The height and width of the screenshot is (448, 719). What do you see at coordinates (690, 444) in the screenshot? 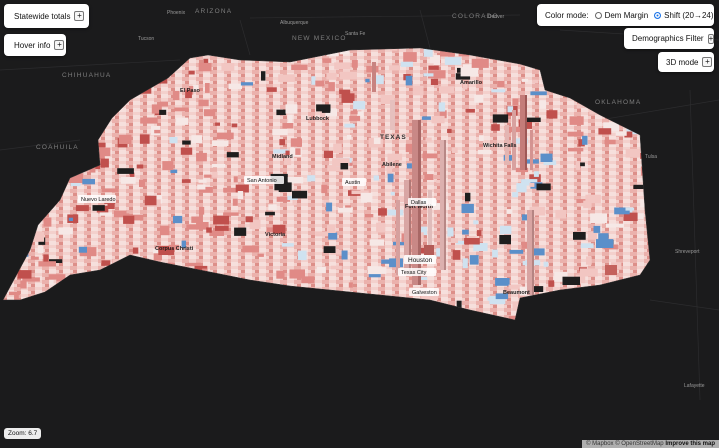
I see `improve-map-link: Improve this map` at bounding box center [690, 444].